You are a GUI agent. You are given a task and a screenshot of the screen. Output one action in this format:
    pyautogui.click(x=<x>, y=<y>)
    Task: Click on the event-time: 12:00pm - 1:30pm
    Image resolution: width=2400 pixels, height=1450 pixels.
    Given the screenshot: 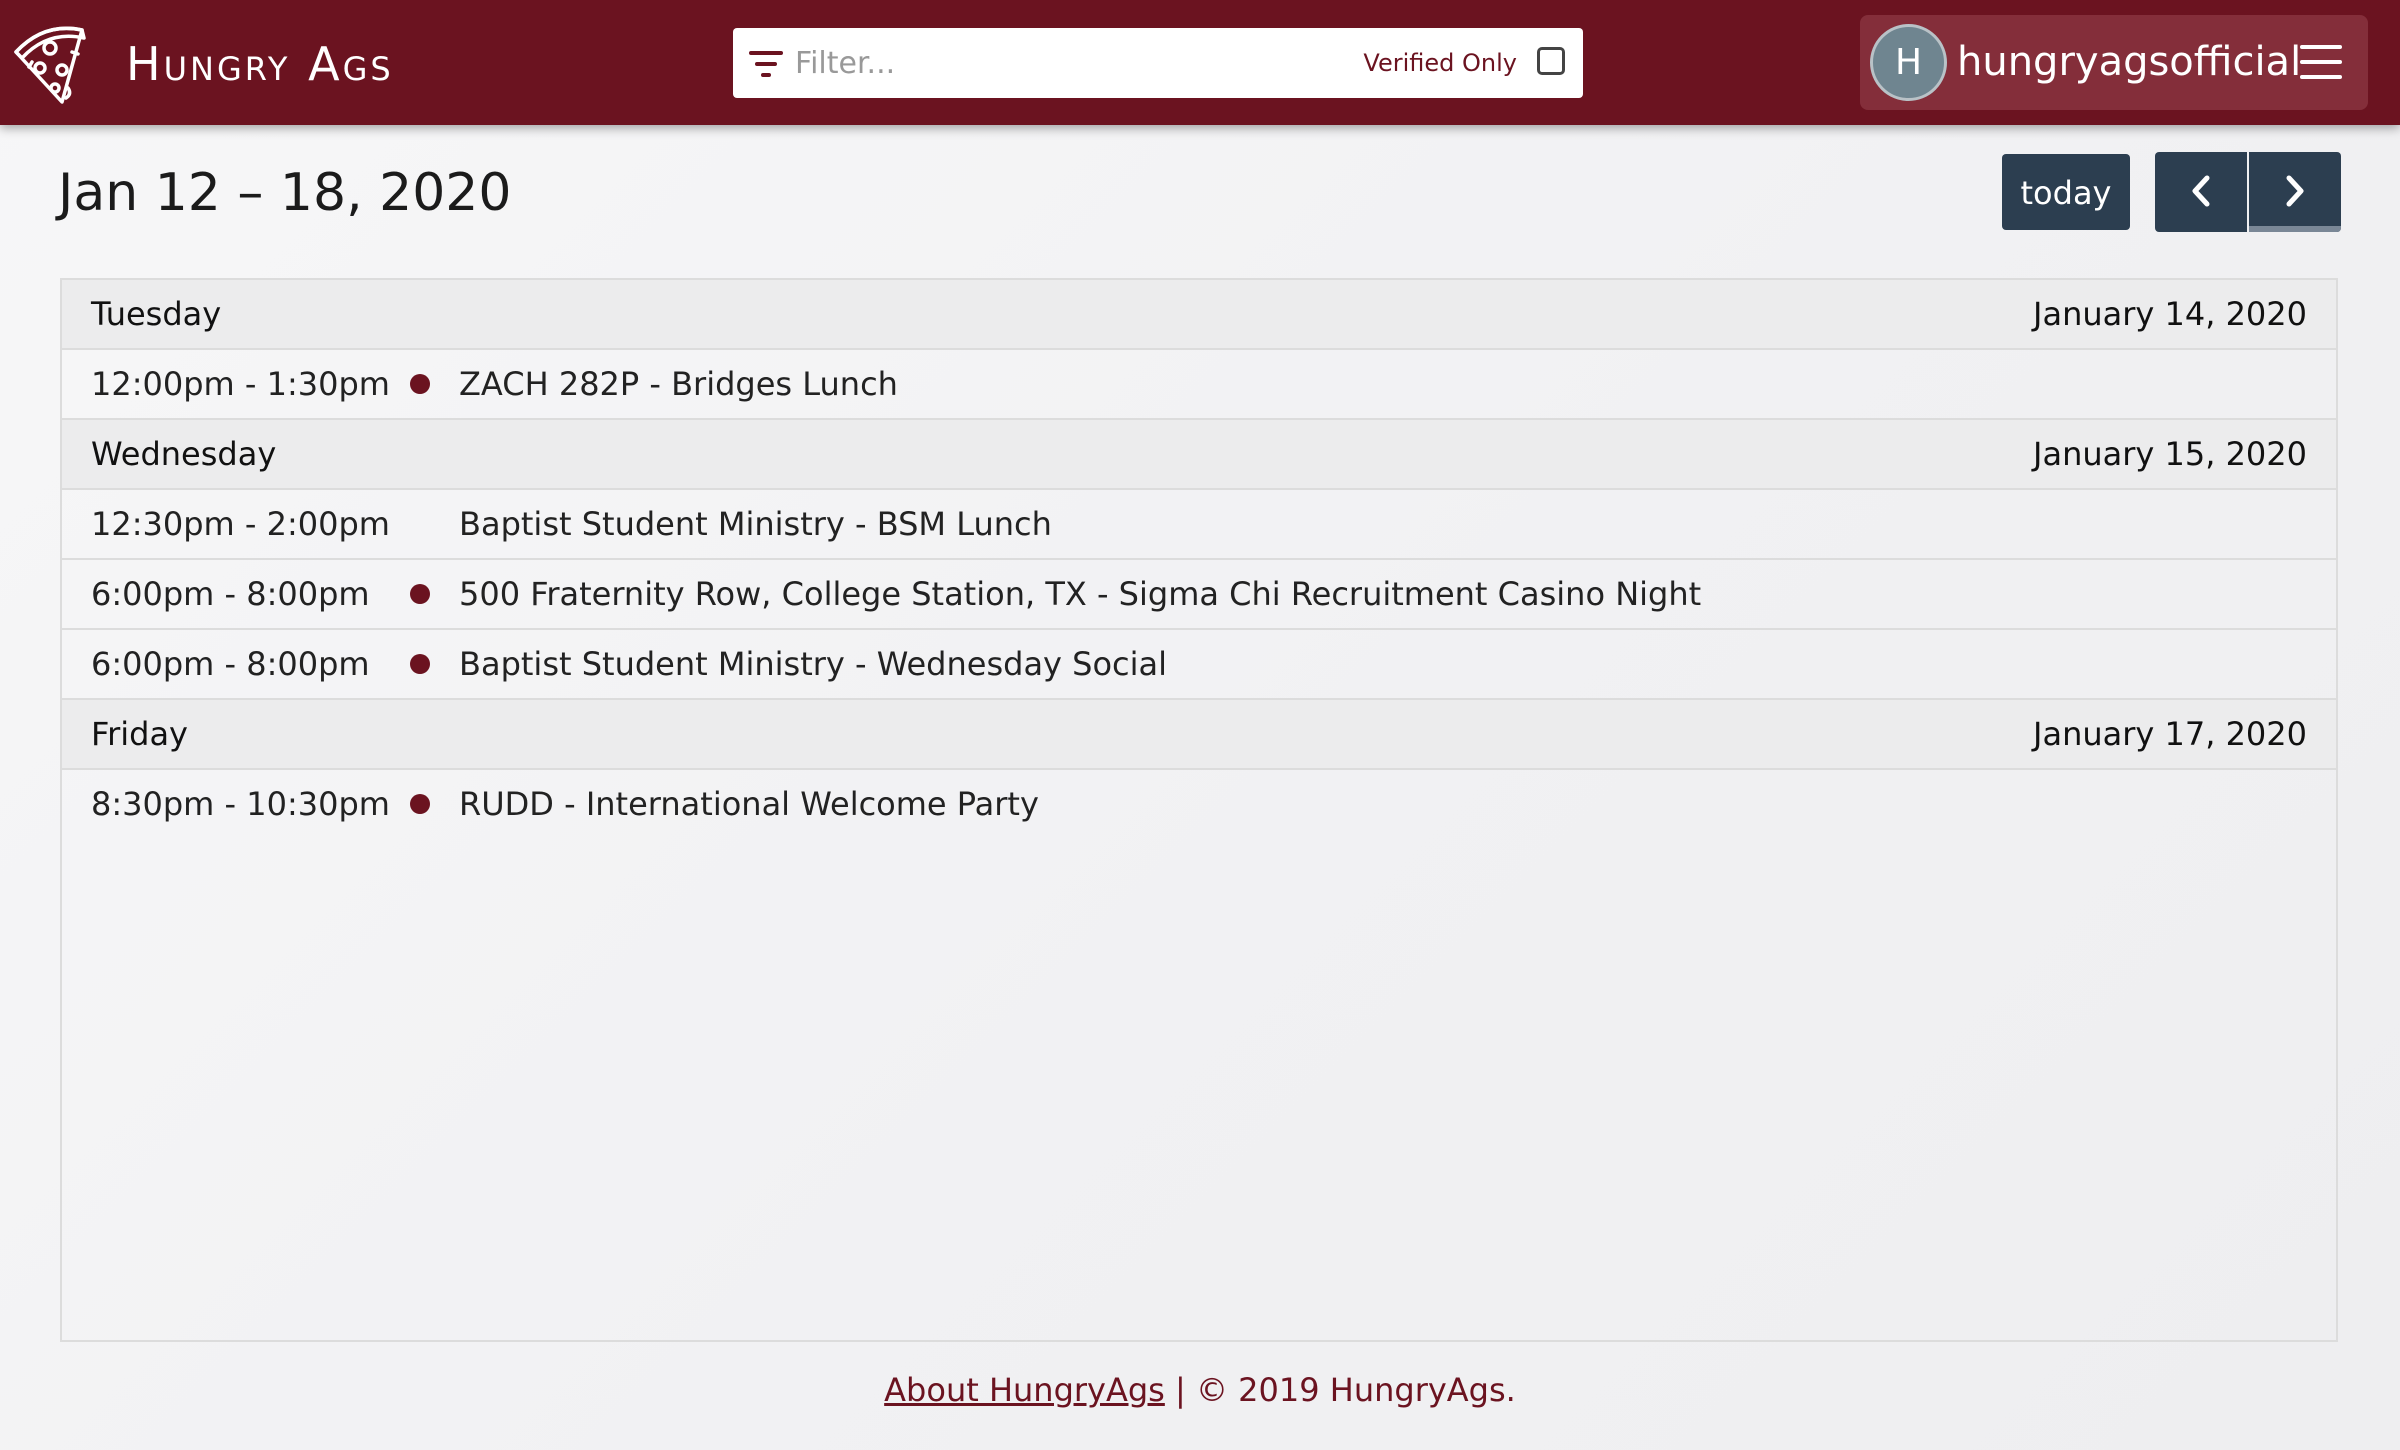 What is the action you would take?
    pyautogui.click(x=240, y=384)
    